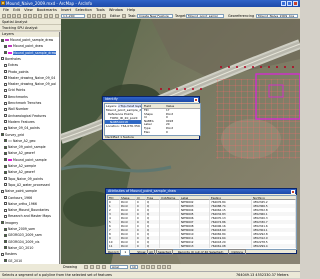 This screenshot has height=279, width=320. Describe the element at coordinates (12, 135) in the screenshot. I see `toc-layer: Survey_grid` at that location.